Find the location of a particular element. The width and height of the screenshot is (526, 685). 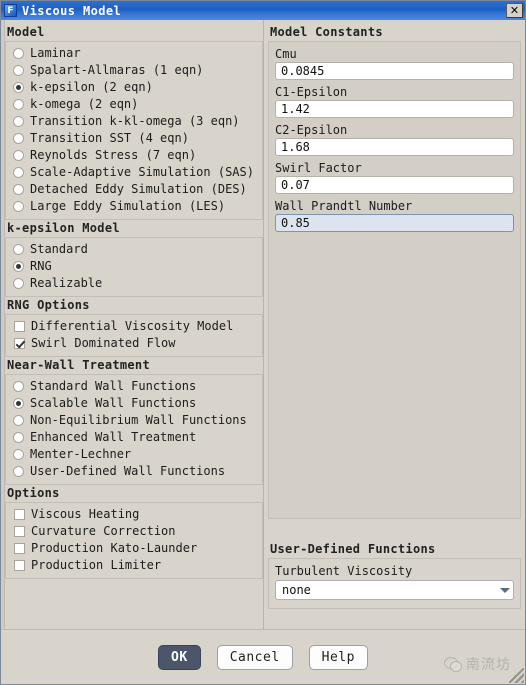

ke-option-realizable: Realizable is located at coordinates (134, 283).